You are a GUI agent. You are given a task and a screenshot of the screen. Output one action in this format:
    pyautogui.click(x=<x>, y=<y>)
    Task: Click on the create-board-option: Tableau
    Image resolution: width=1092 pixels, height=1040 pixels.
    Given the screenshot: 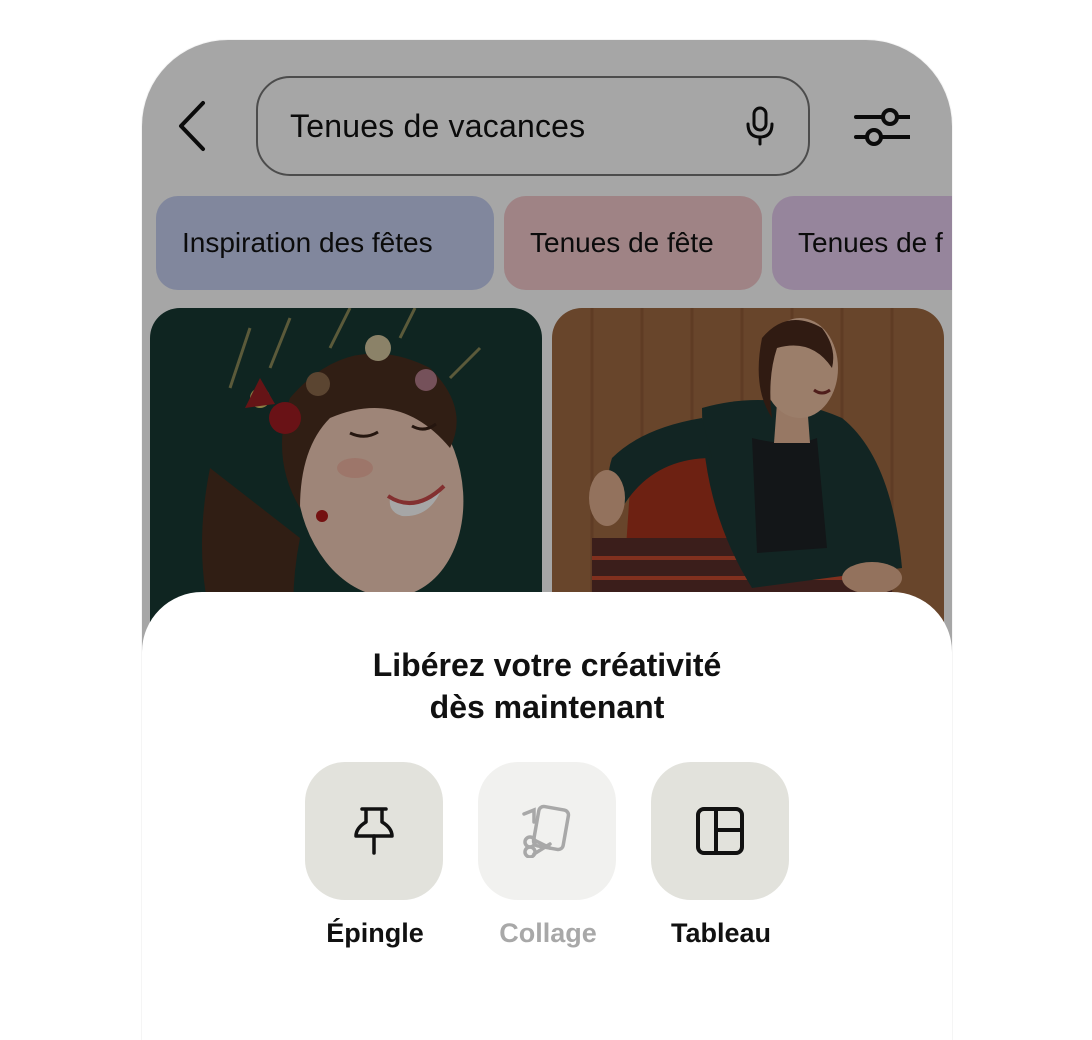 What is the action you would take?
    pyautogui.click(x=721, y=855)
    